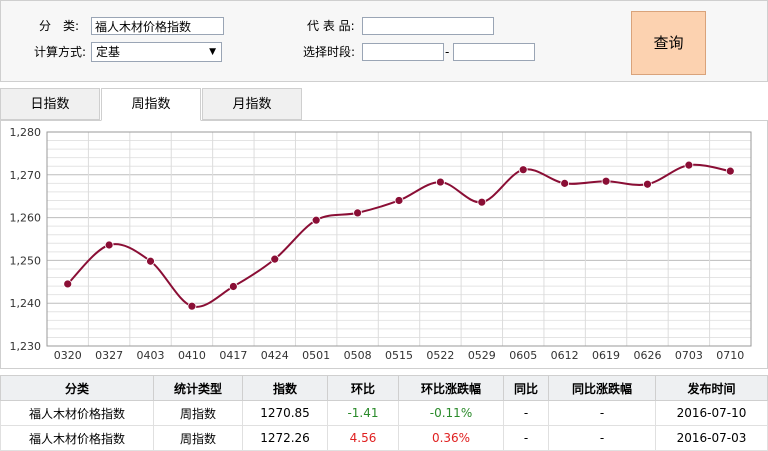 Image resolution: width=768 pixels, height=451 pixels. Describe the element at coordinates (316, 355) in the screenshot. I see `x-tick-label: 0501` at that location.